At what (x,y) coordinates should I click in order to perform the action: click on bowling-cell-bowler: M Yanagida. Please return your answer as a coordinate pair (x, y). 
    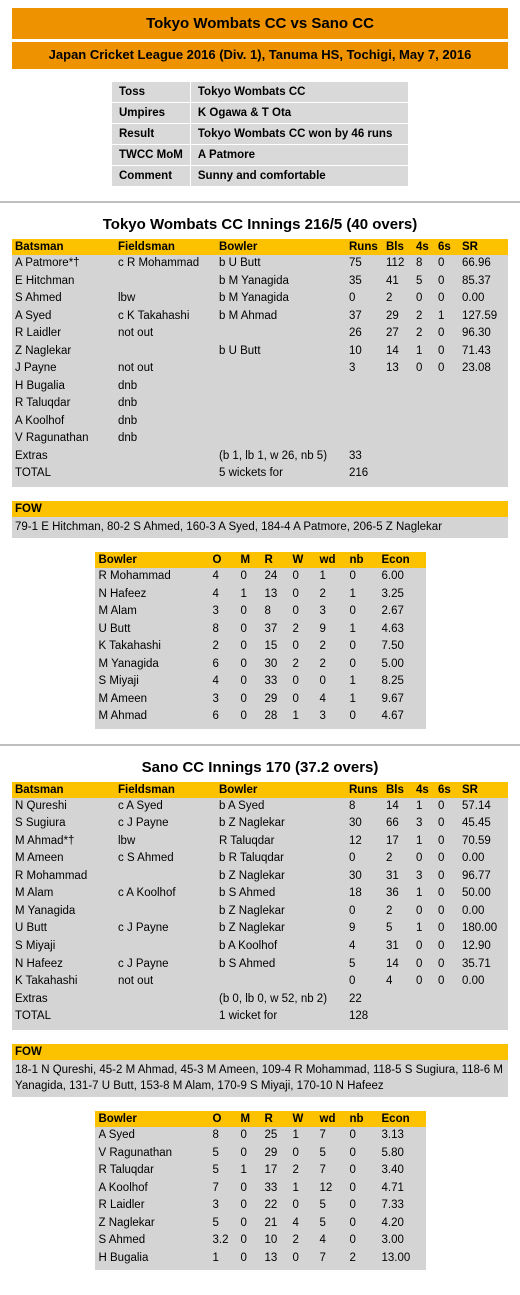
    Looking at the image, I should click on (128, 663).